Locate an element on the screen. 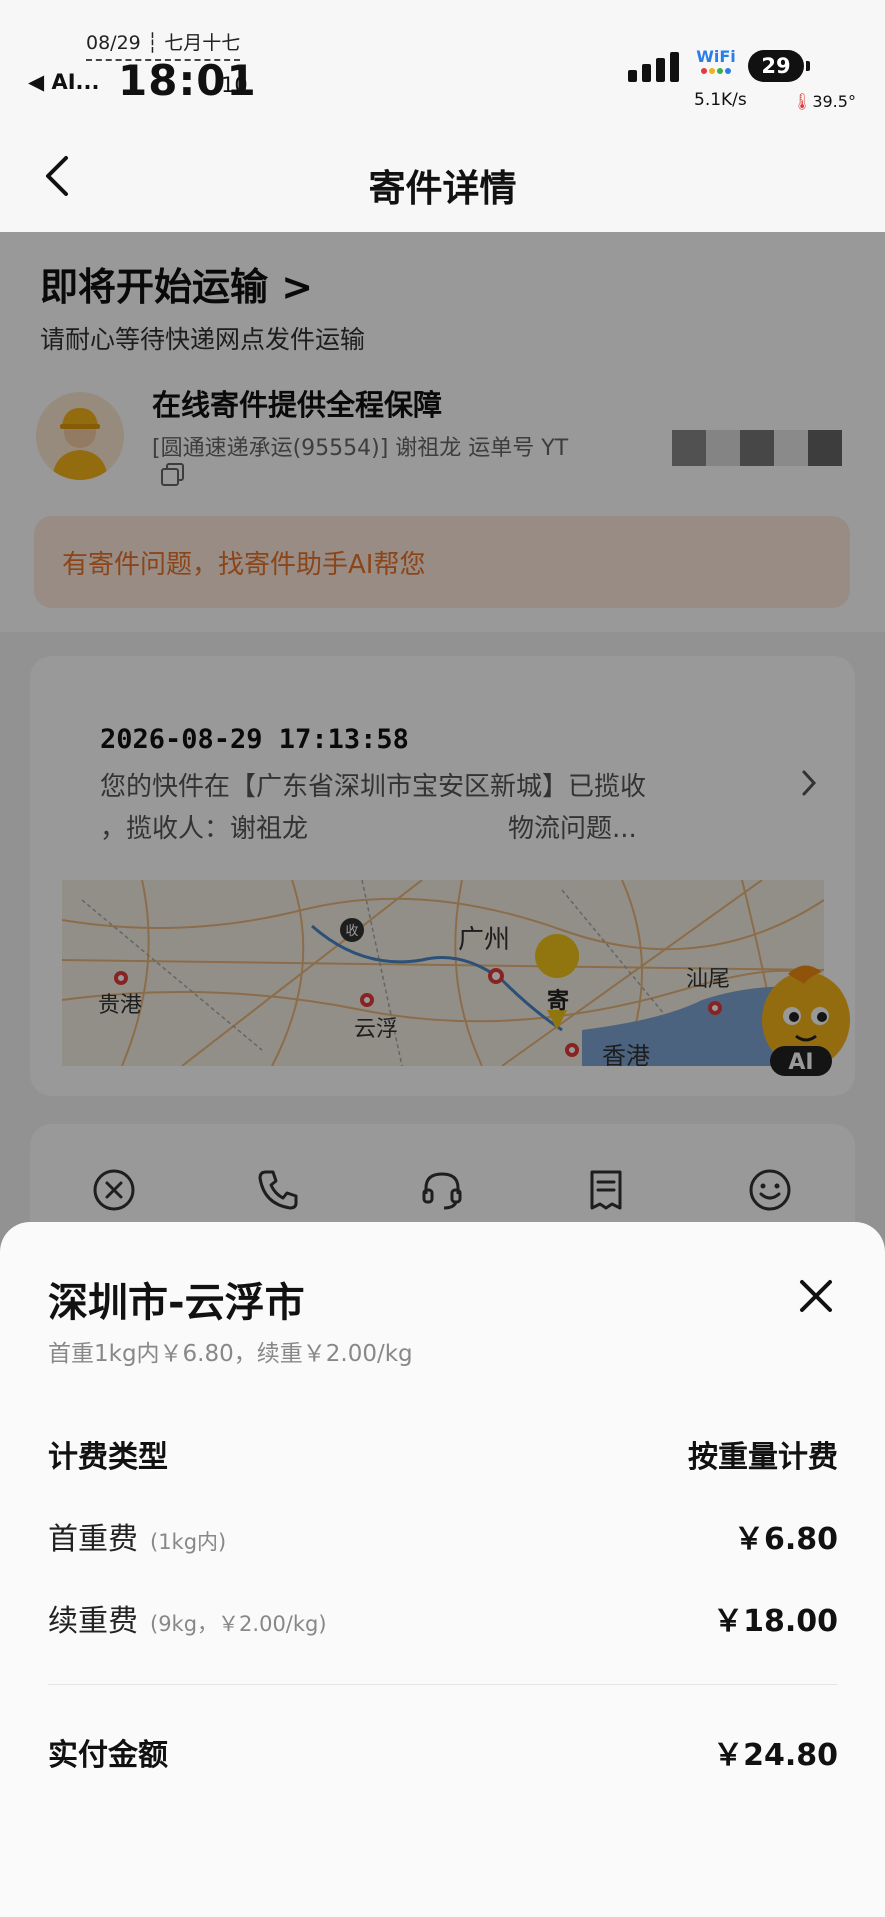 This screenshot has width=885, height=1917. status-seconds: :10 is located at coordinates (231, 85).